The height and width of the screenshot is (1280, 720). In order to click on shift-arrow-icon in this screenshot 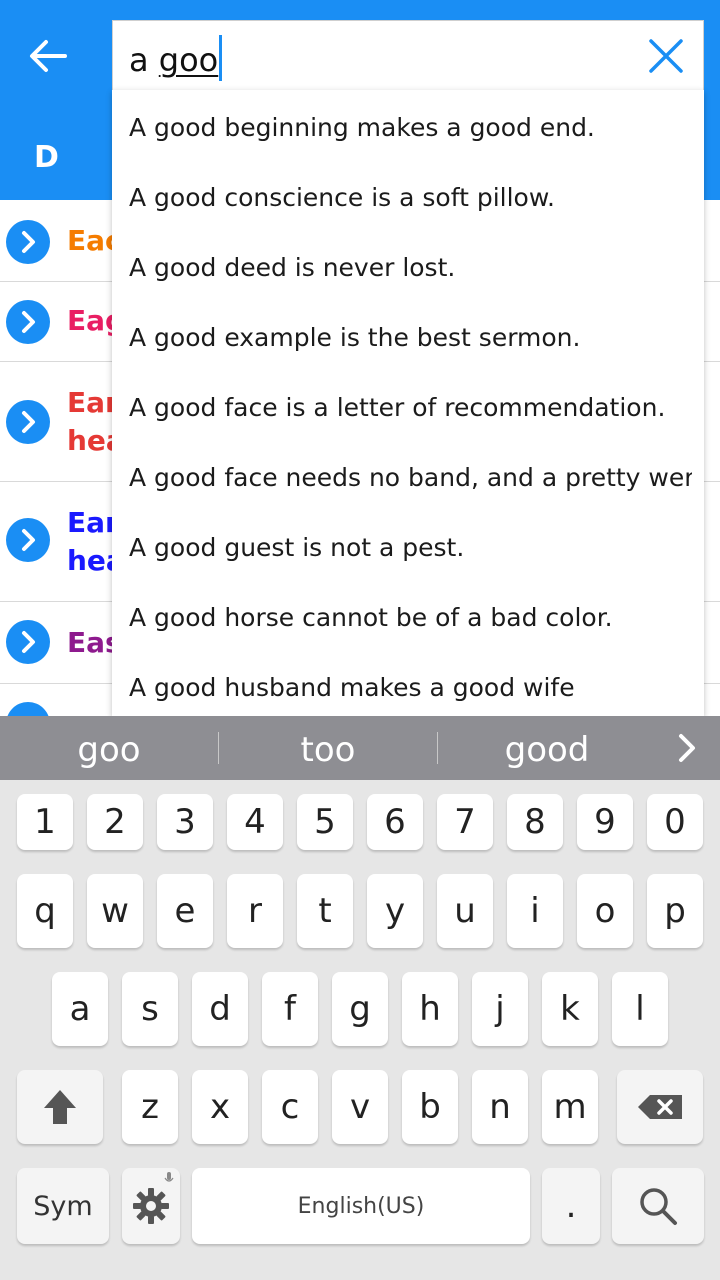, I will do `click(60, 1107)`.